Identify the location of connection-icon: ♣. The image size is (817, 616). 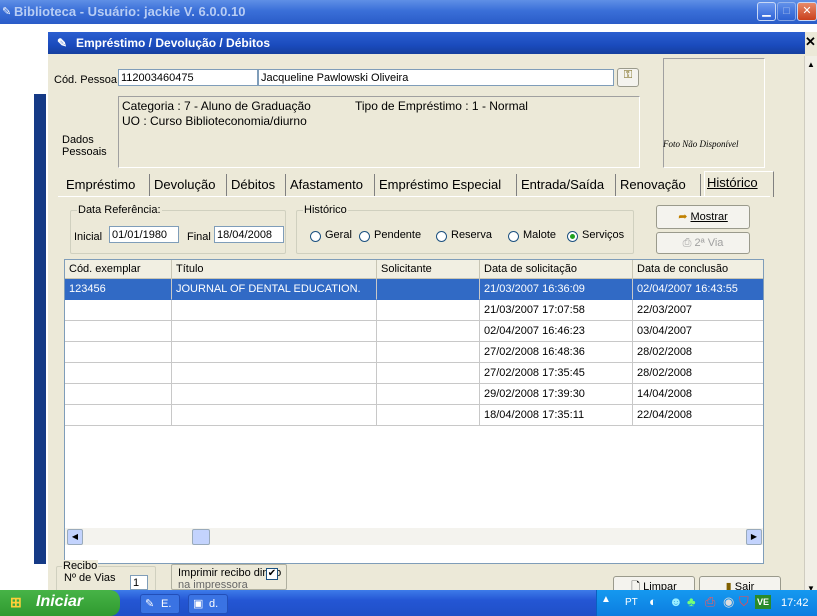
(691, 601).